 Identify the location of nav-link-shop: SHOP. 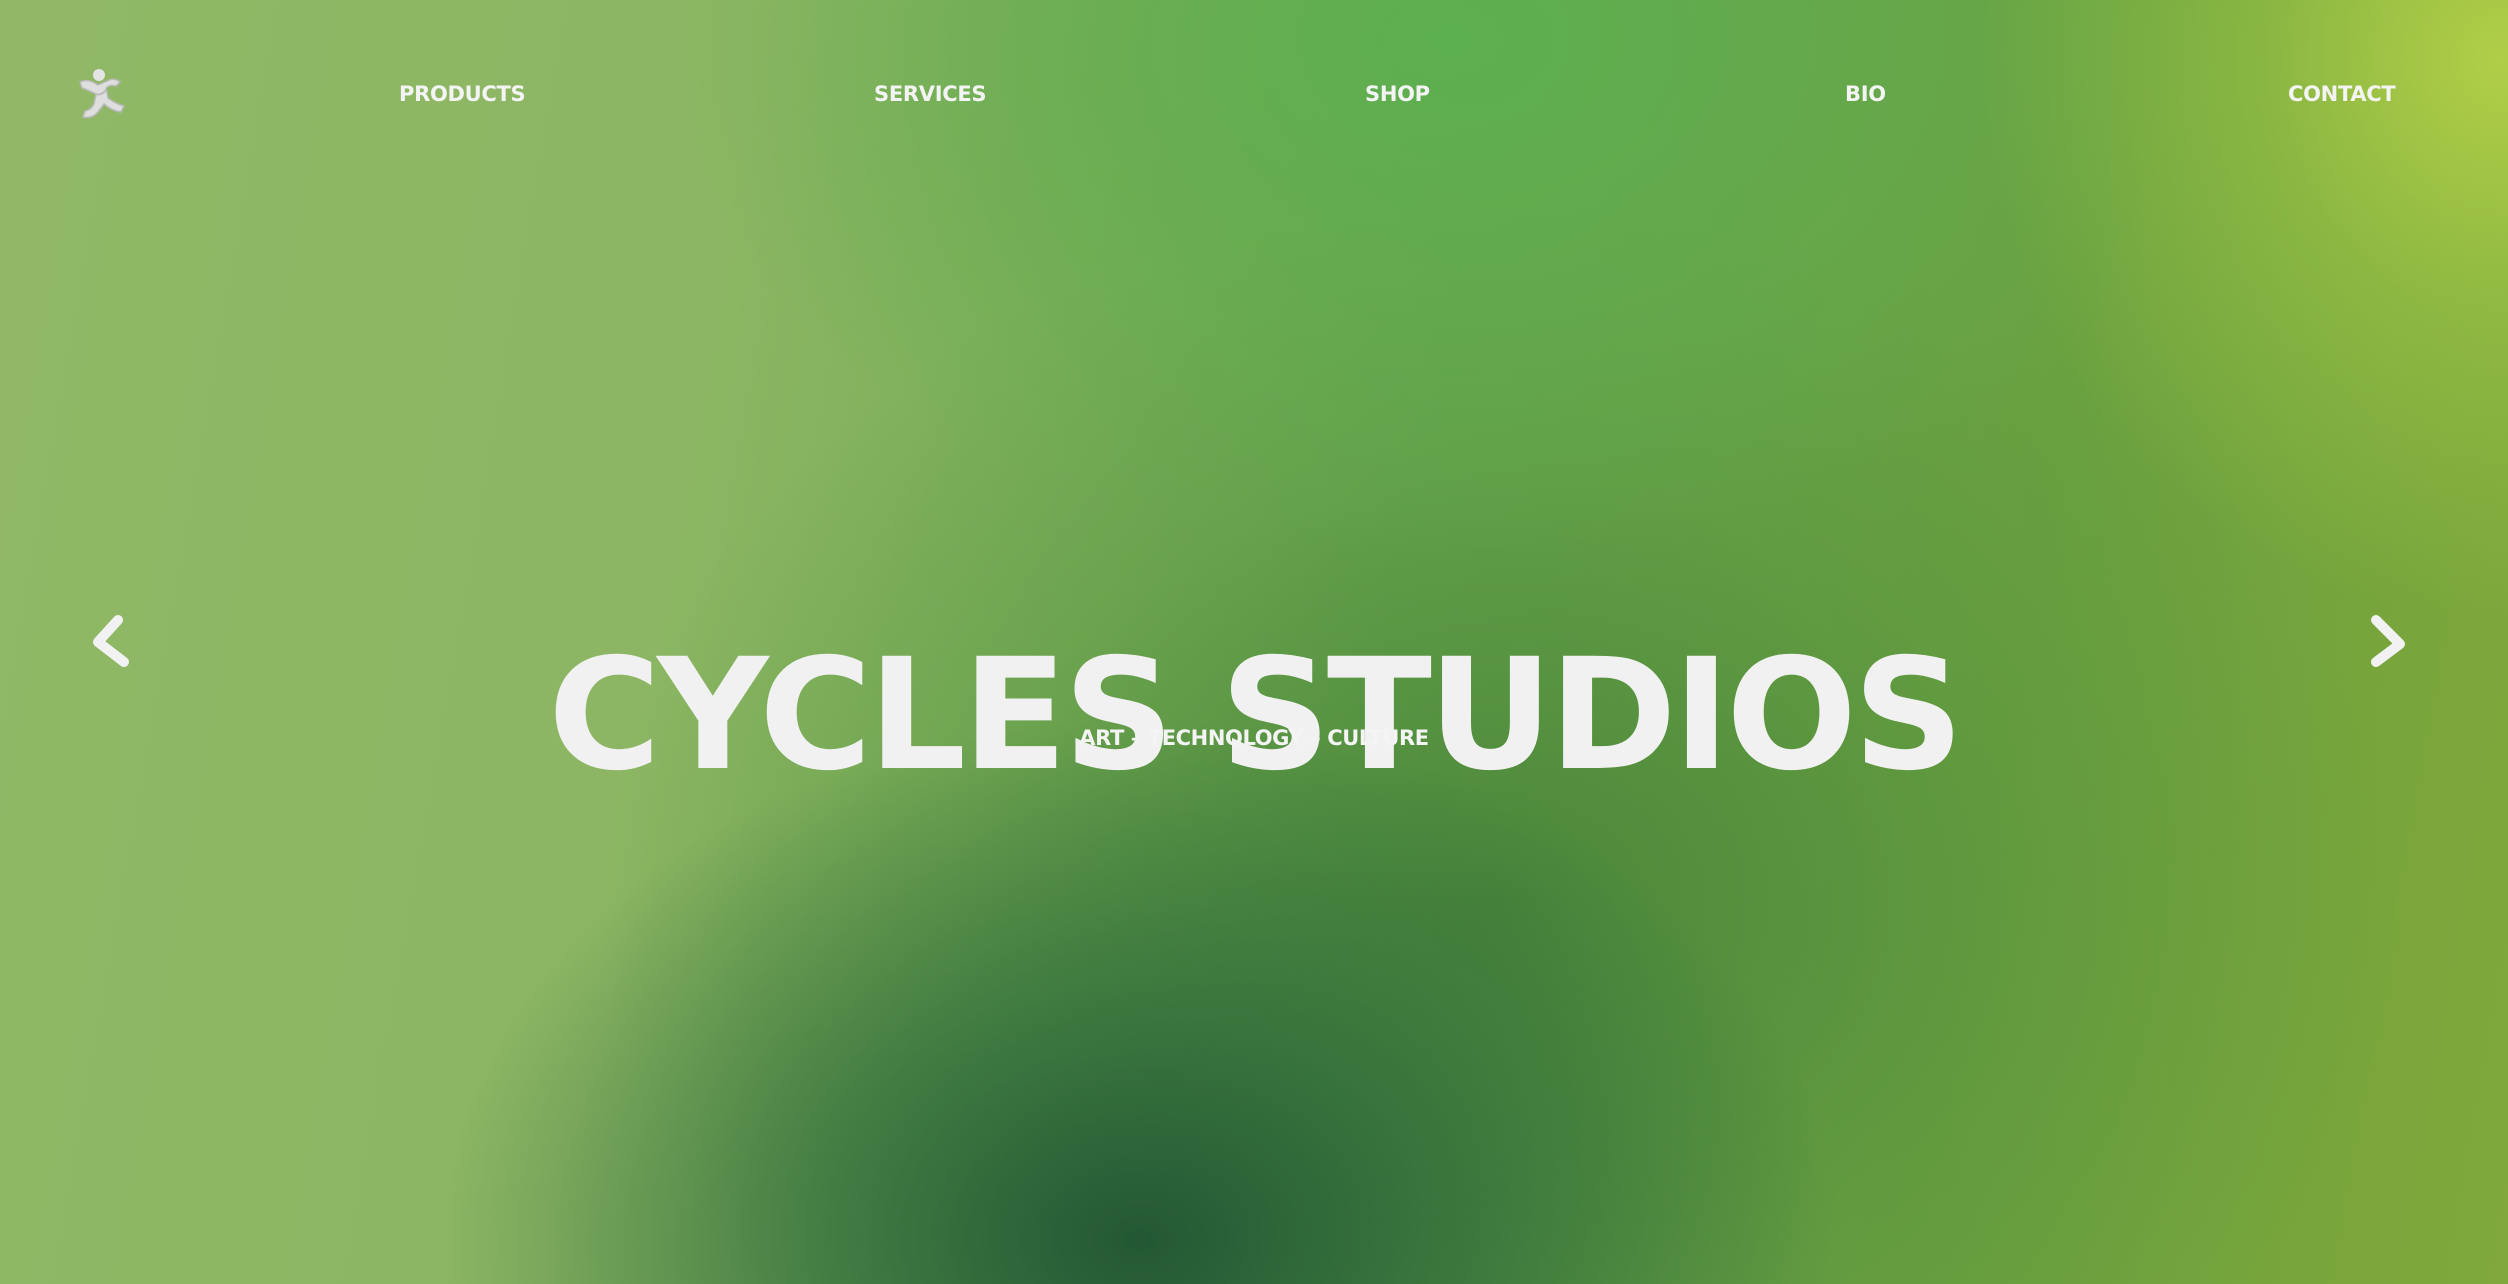
(1397, 94).